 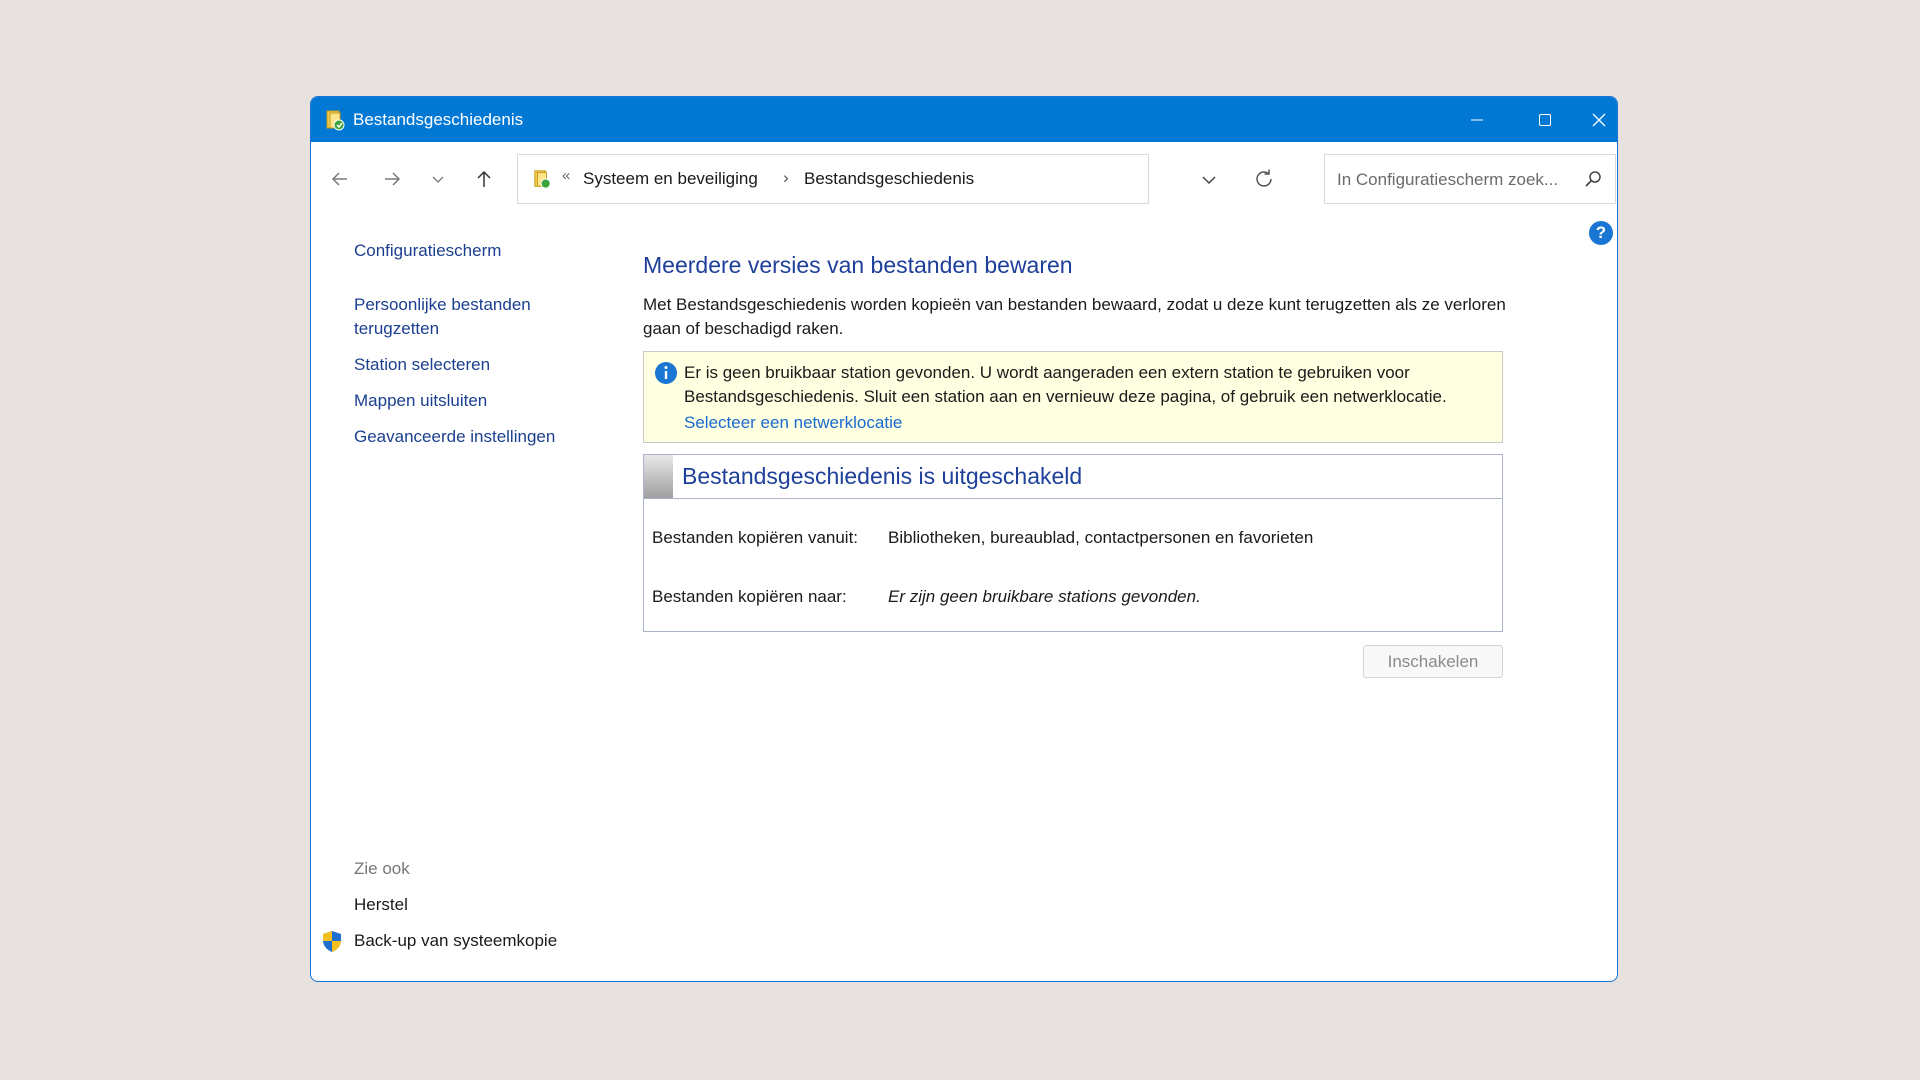 I want to click on title-bar: Bestandsgeschiedenis, so click(x=964, y=119).